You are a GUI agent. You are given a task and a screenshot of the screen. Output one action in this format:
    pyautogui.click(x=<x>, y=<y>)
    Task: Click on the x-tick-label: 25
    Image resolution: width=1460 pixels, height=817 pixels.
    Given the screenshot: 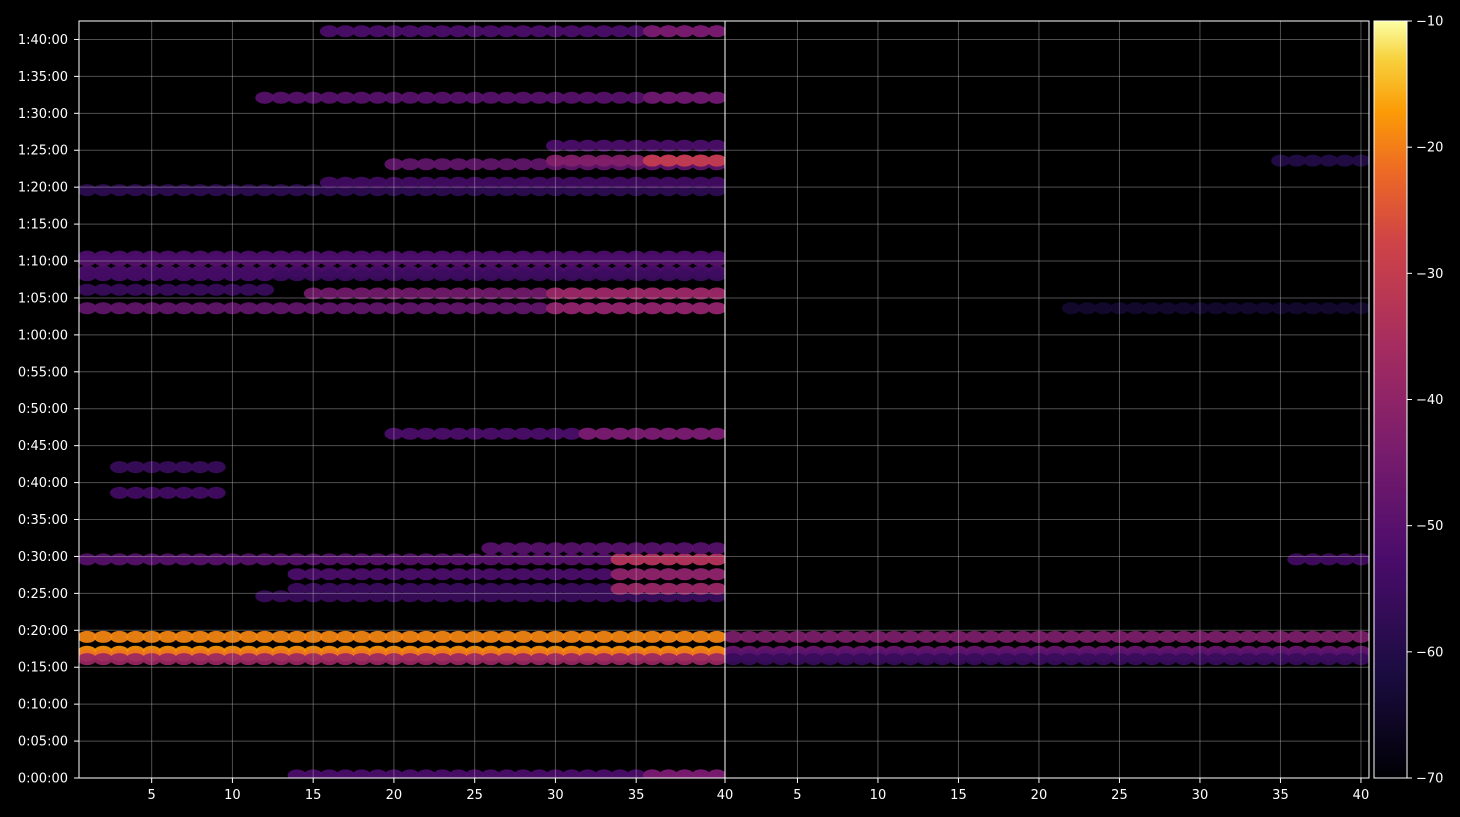 What is the action you would take?
    pyautogui.click(x=474, y=795)
    